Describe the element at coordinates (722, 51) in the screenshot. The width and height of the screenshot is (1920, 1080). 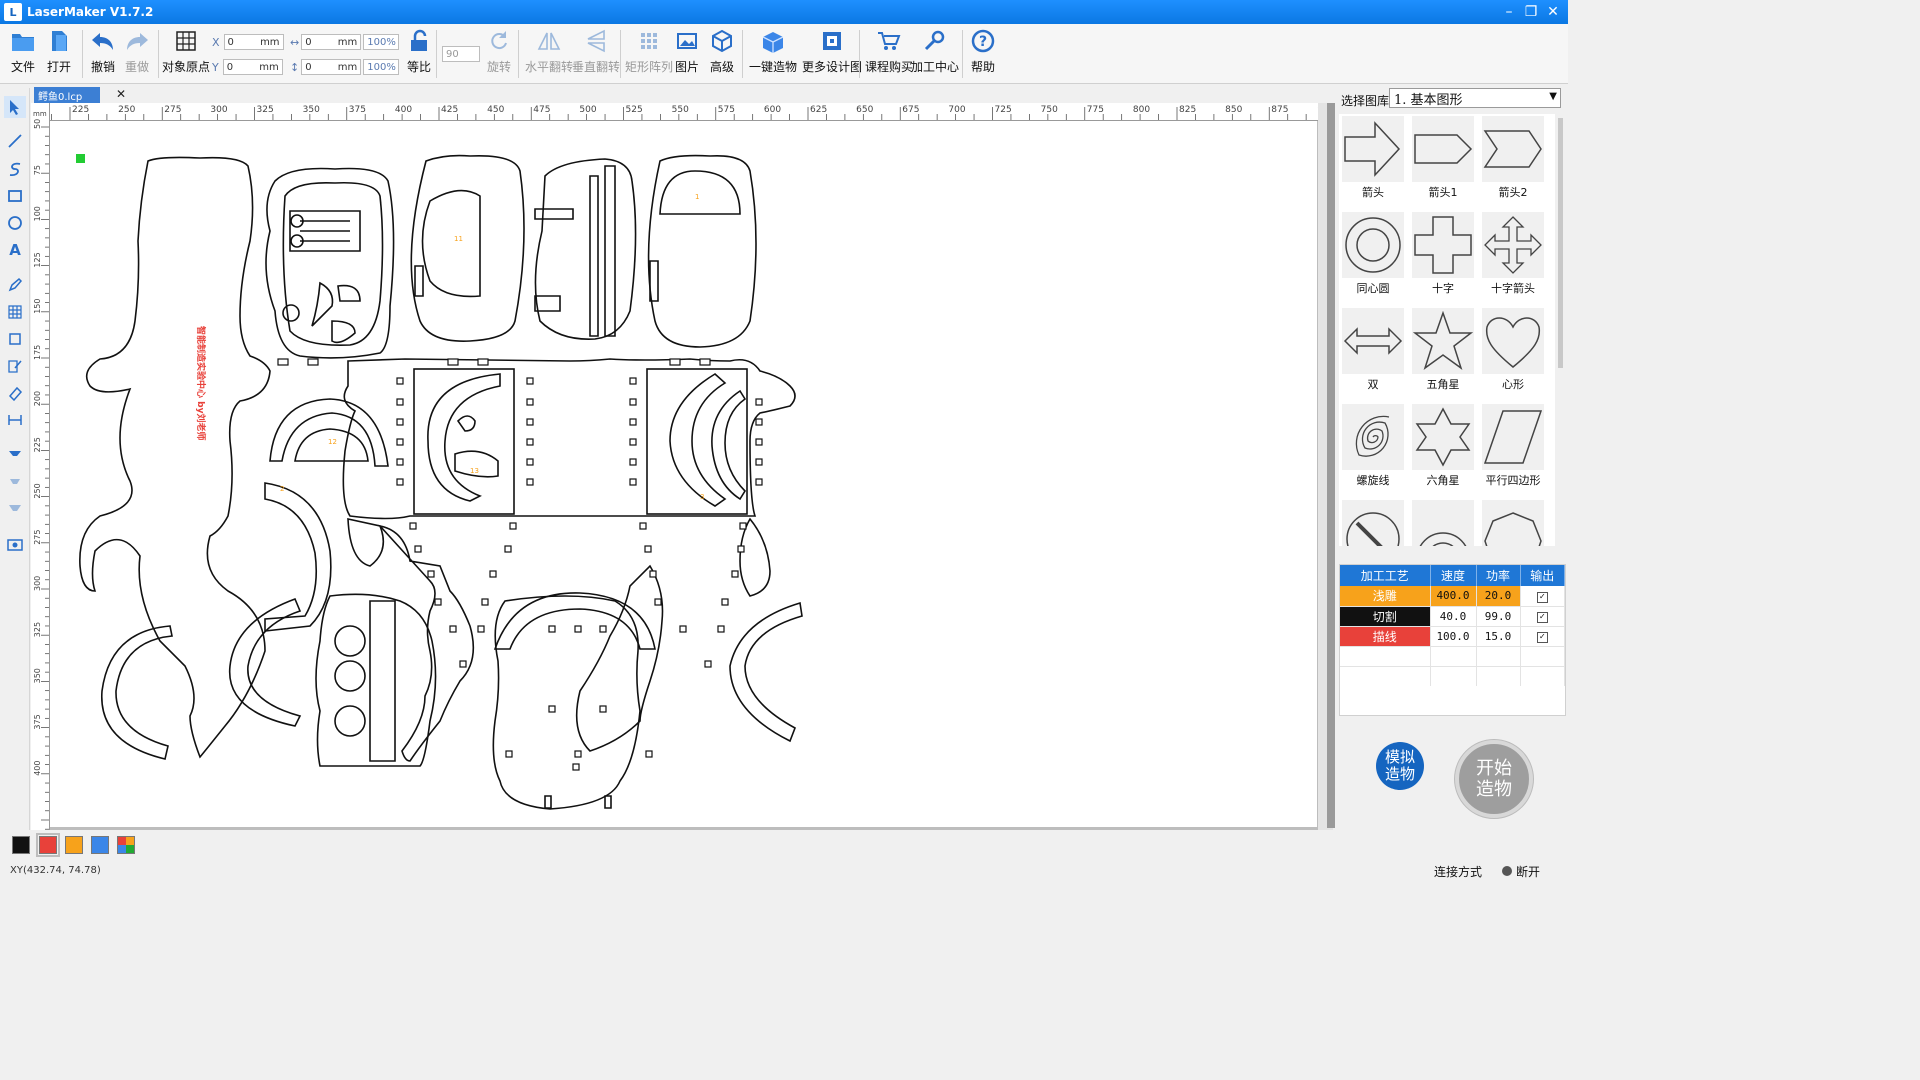
I see `advanced-button: 高级` at that location.